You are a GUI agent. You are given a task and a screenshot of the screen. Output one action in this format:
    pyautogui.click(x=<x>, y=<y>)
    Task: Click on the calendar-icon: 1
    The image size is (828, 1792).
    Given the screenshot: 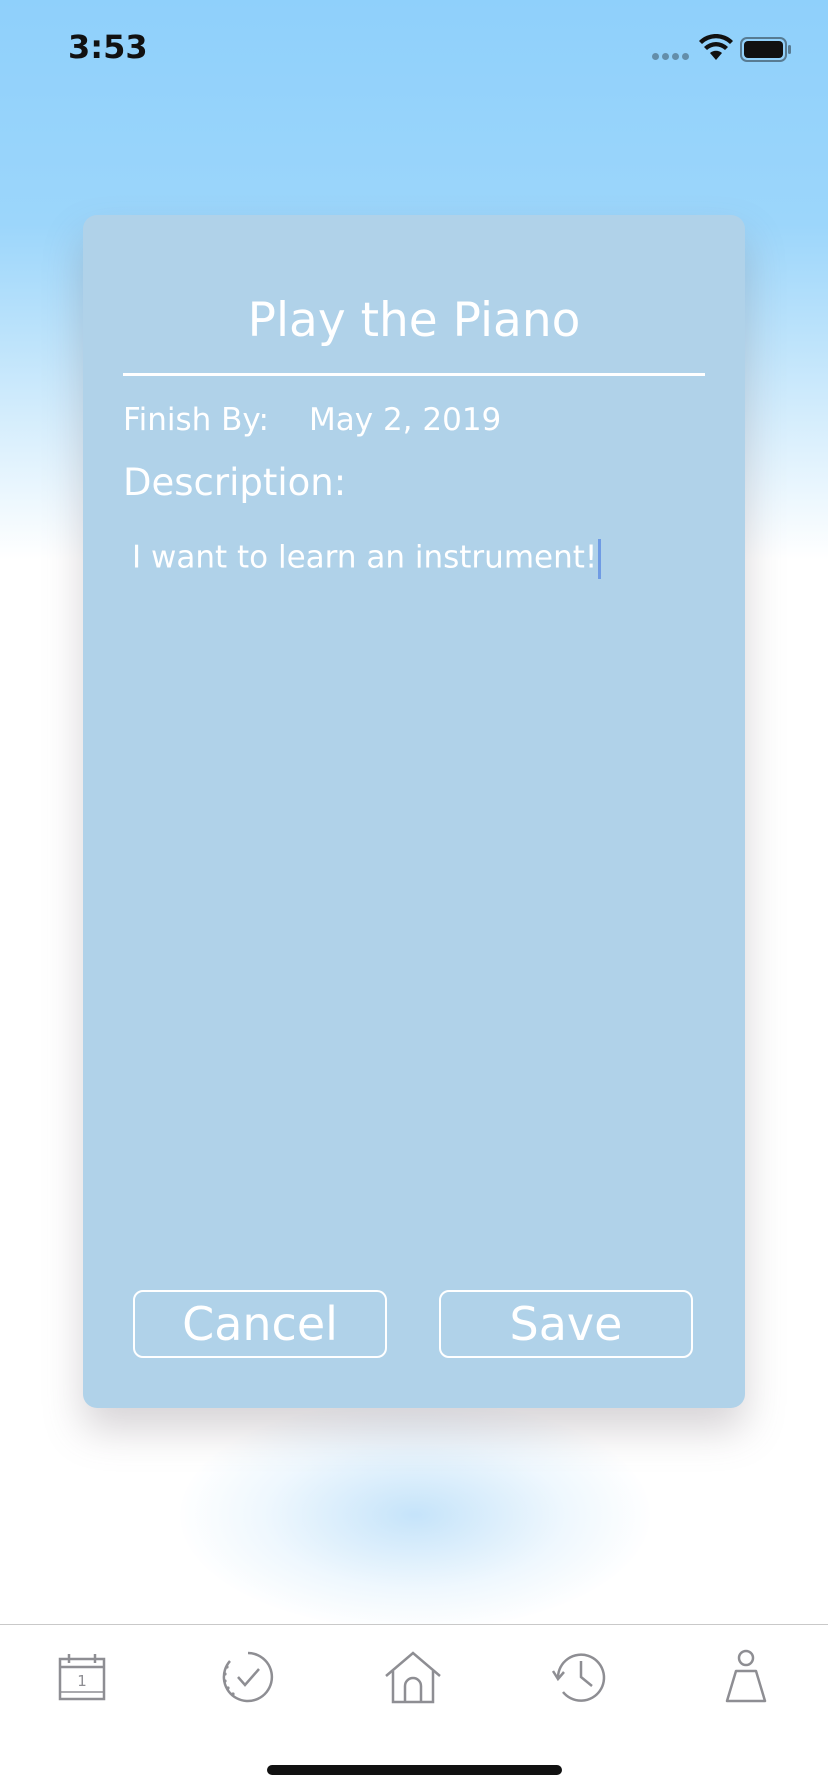 What is the action you would take?
    pyautogui.click(x=82, y=1677)
    